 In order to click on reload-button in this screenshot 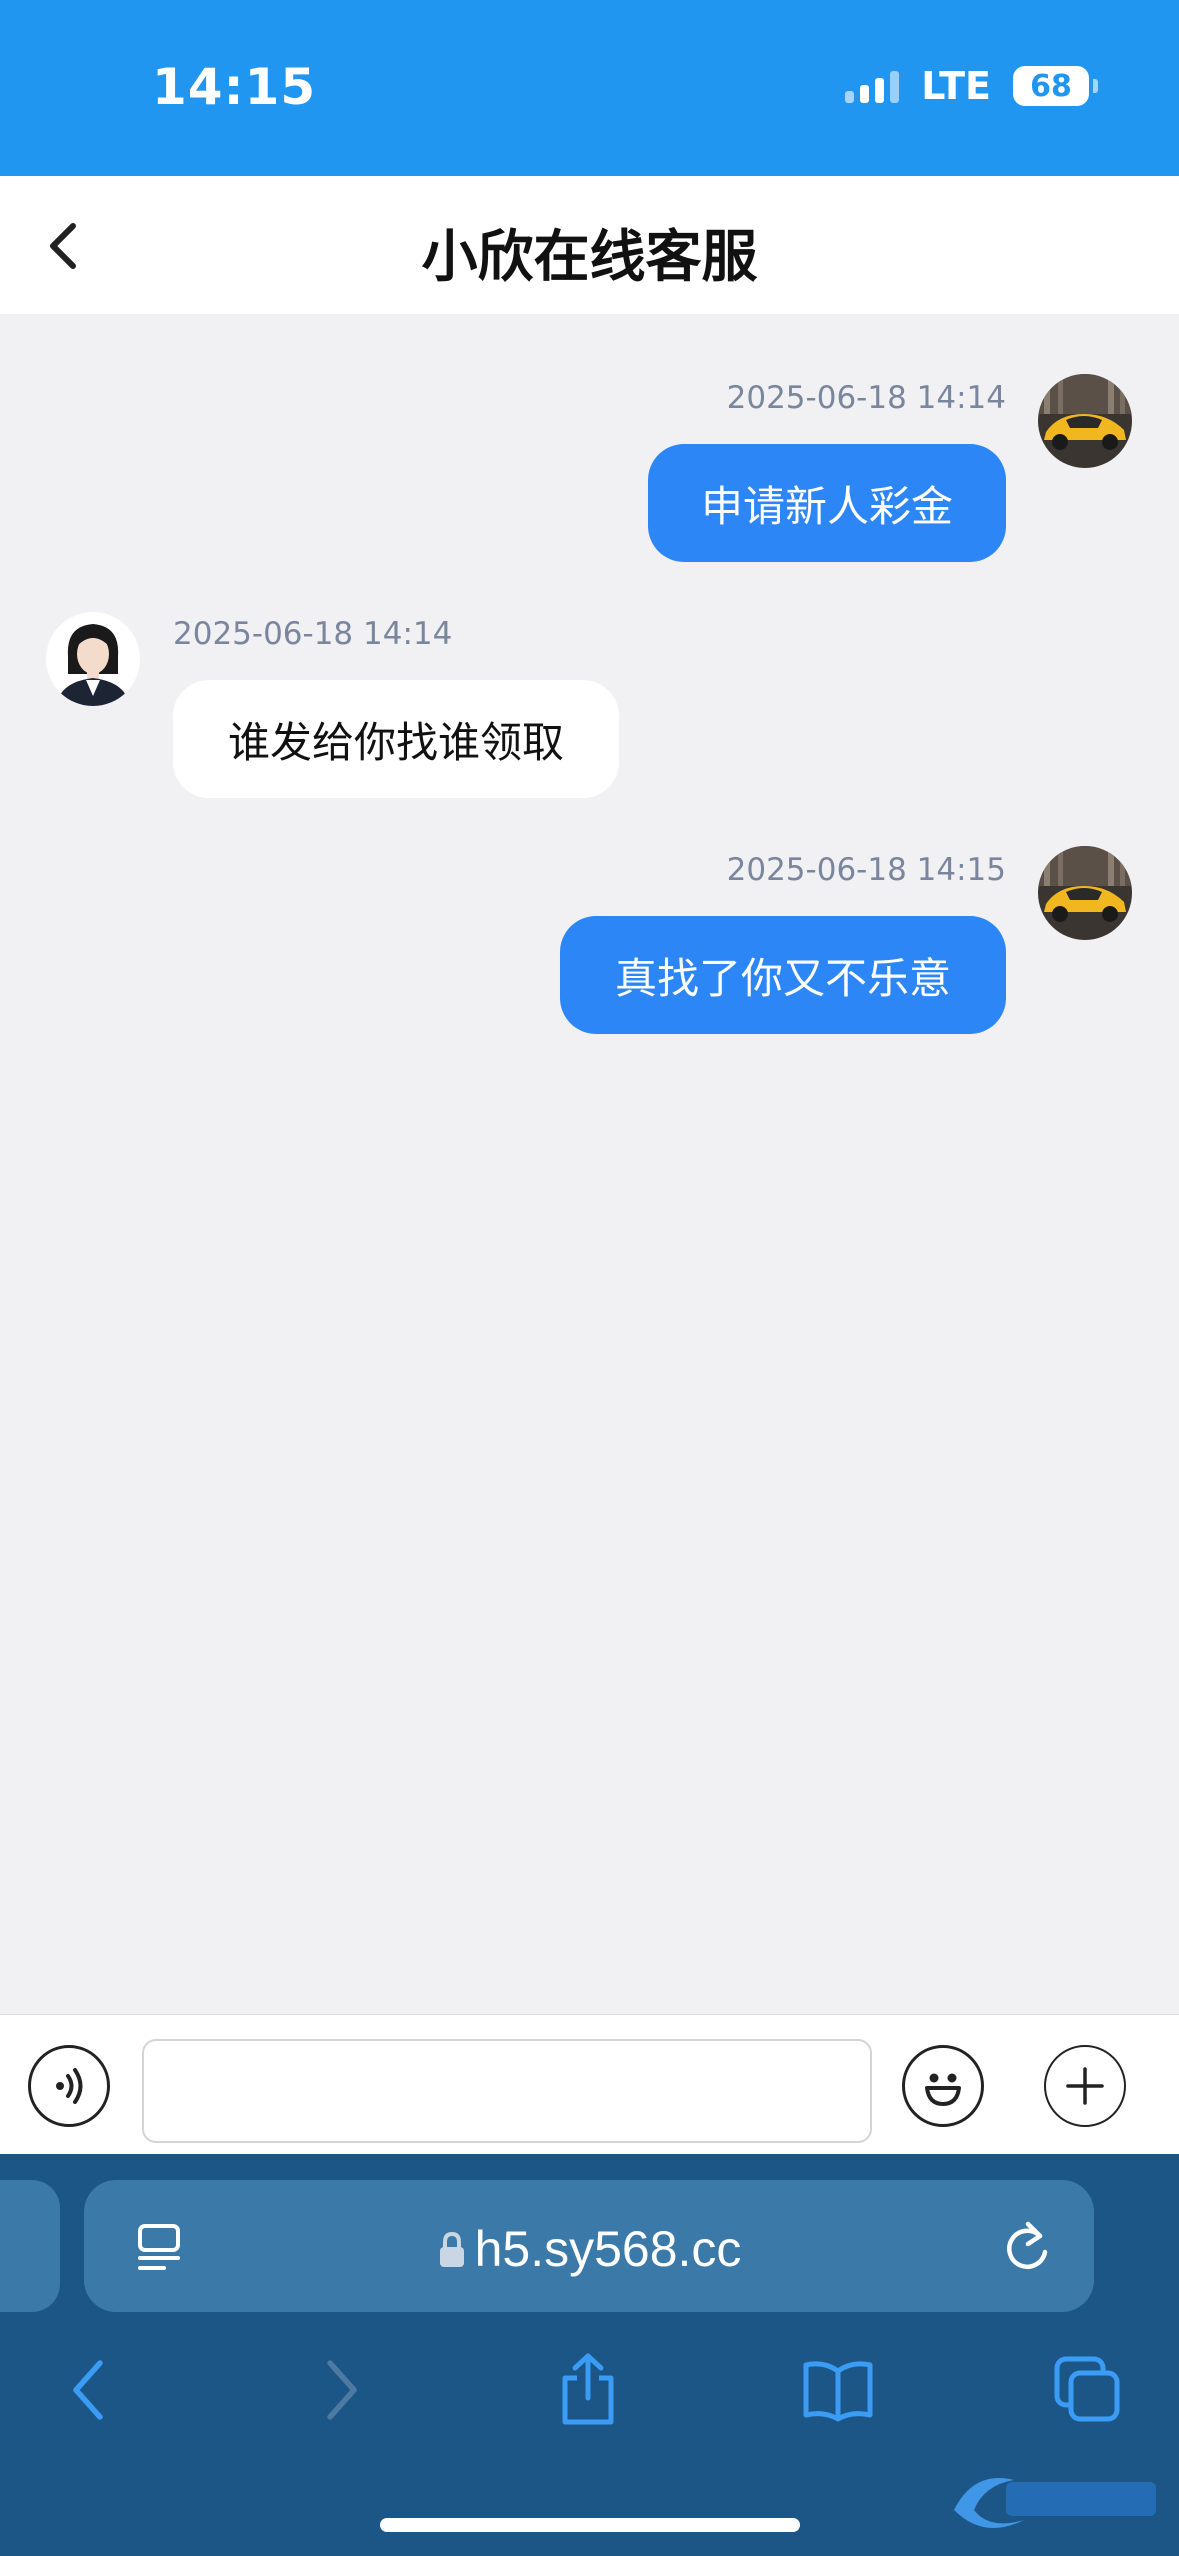, I will do `click(1027, 2249)`.